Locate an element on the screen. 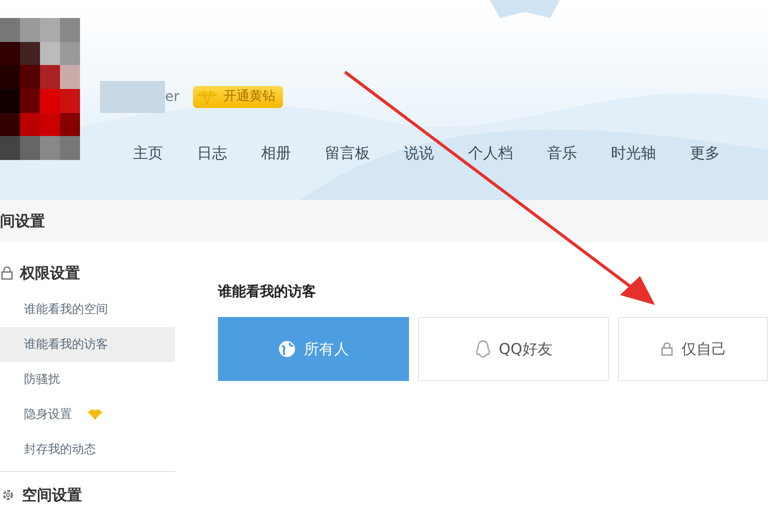 This screenshot has width=768, height=510. section-title: 权限设置 is located at coordinates (50, 273).